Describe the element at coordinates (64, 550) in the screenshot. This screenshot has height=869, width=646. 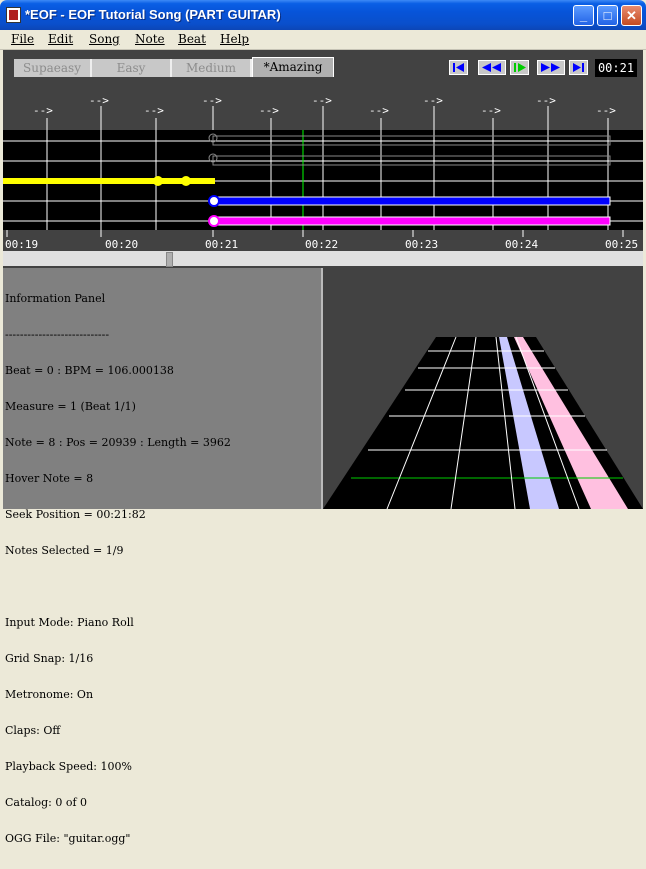
I see `info-line: Notes Selected = 1/9` at that location.